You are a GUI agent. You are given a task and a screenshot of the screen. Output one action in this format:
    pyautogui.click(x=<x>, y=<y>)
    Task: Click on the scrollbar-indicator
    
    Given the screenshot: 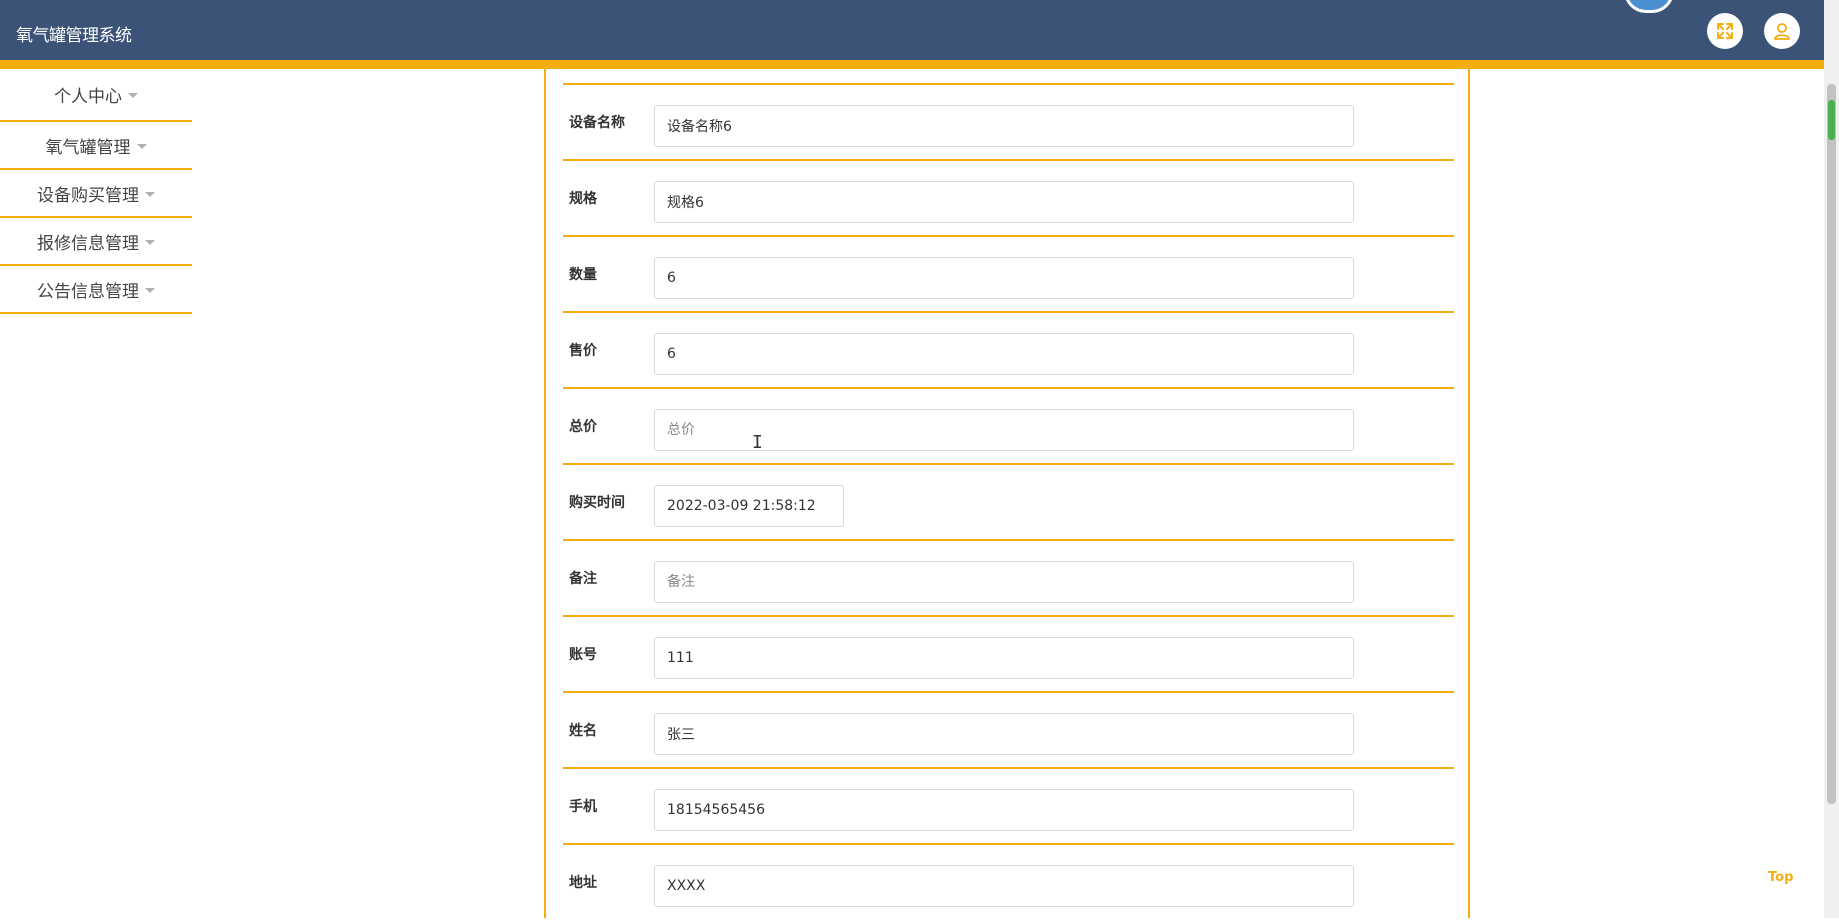 What is the action you would take?
    pyautogui.click(x=1831, y=120)
    